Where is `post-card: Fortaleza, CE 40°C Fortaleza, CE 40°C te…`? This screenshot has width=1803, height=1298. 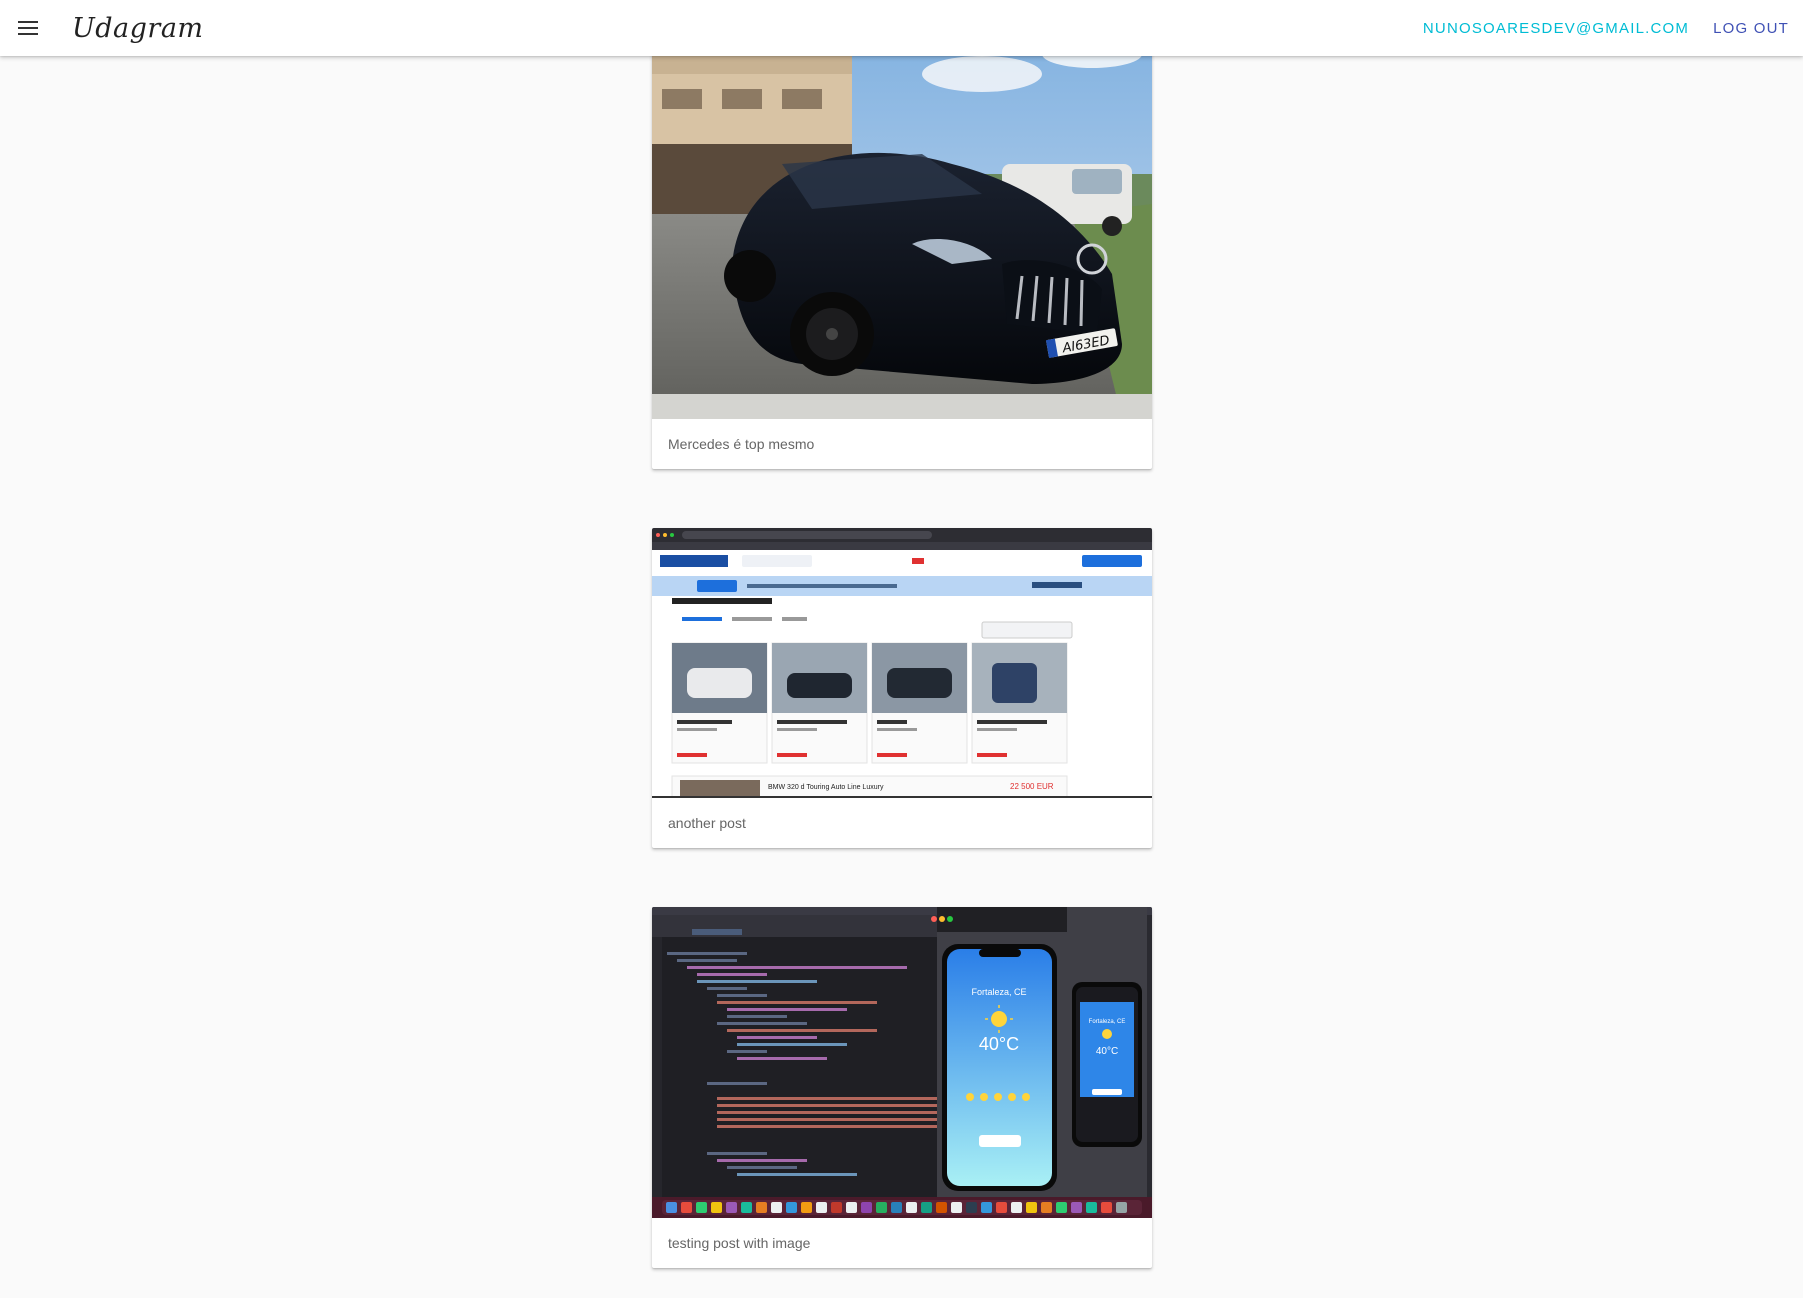
post-card: Fortaleza, CE 40°C Fortaleza, CE 40°C te… is located at coordinates (902, 1087).